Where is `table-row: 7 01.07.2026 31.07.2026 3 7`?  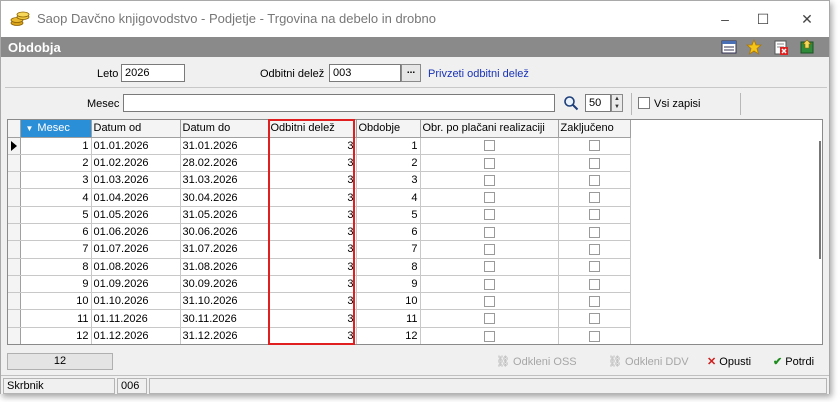
table-row: 7 01.07.2026 31.07.2026 3 7 is located at coordinates (319, 249).